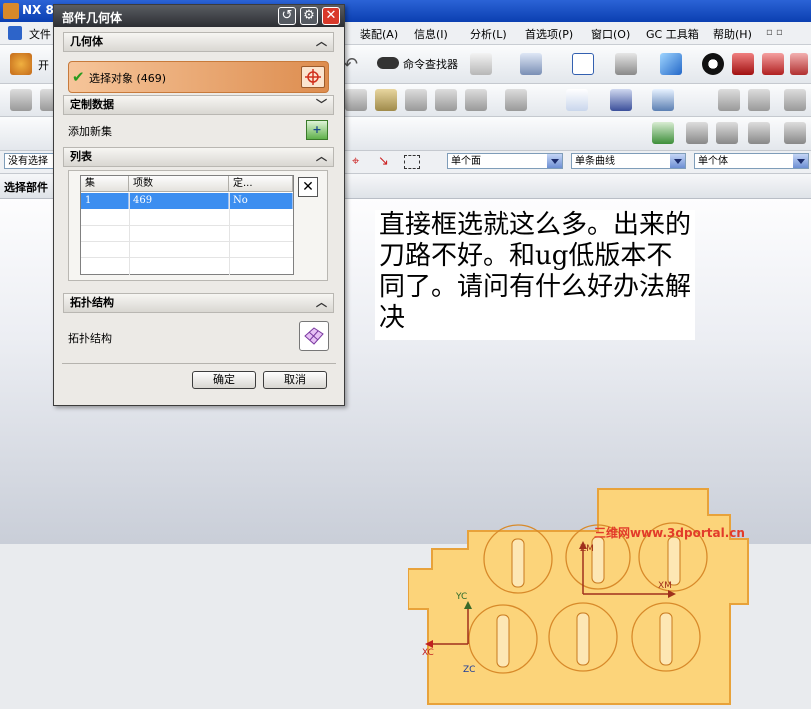  Describe the element at coordinates (198, 303) in the screenshot. I see `section-topology-header: 拓扑结构 ︿` at that location.